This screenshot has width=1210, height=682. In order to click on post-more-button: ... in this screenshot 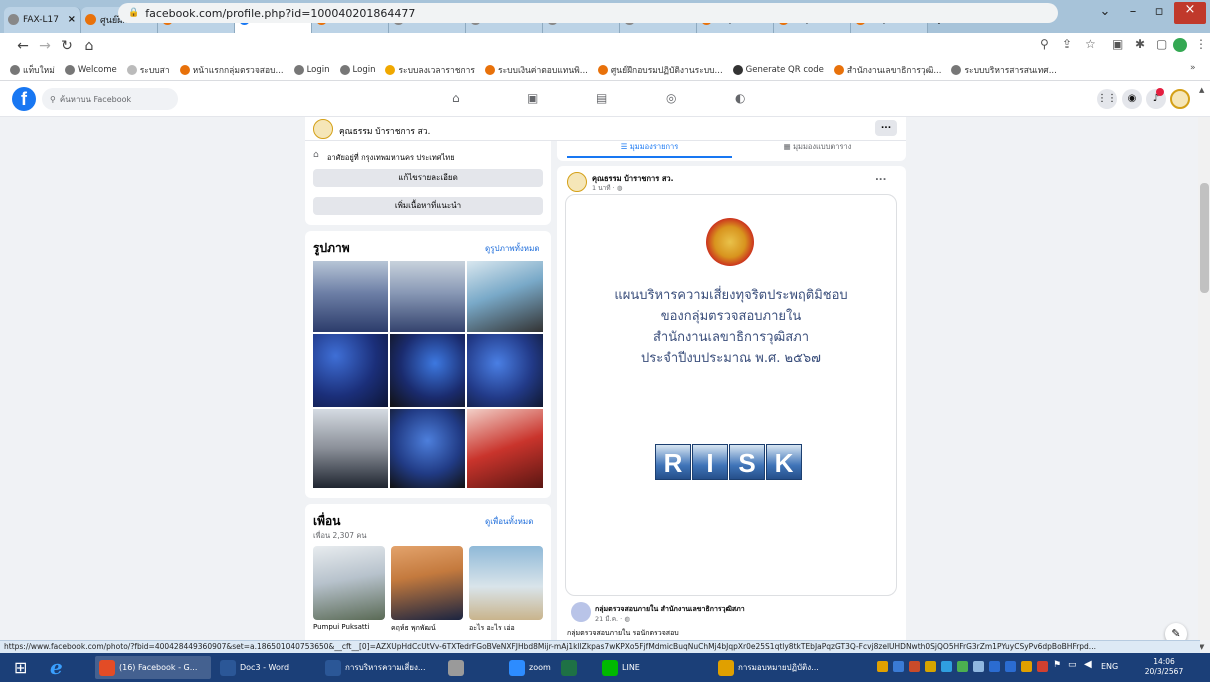, I will do `click(880, 177)`.